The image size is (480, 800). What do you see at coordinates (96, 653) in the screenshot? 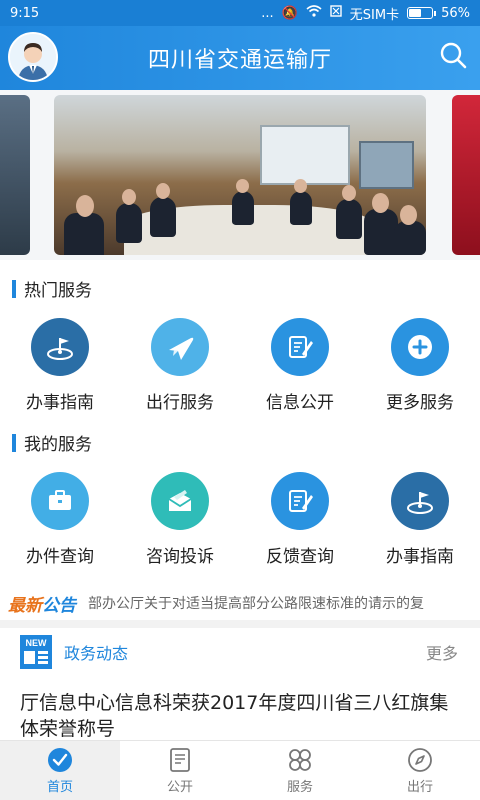
I see `news-section-title: 政务动态` at bounding box center [96, 653].